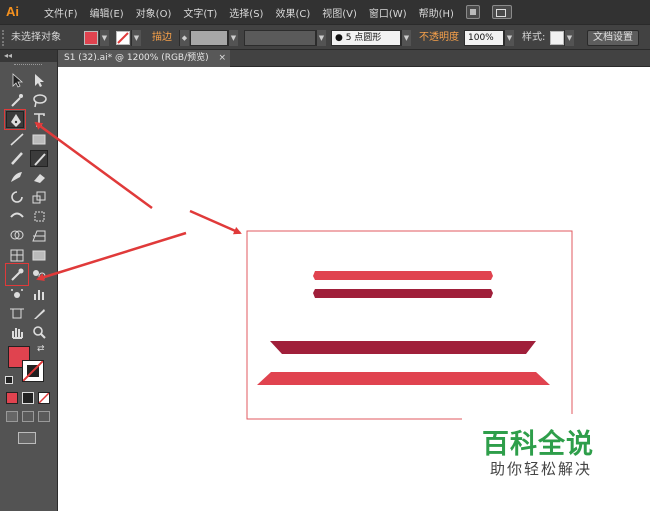 This screenshot has width=650, height=511. Describe the element at coordinates (538, 444) in the screenshot. I see `watermark-title: 百科全说` at that location.